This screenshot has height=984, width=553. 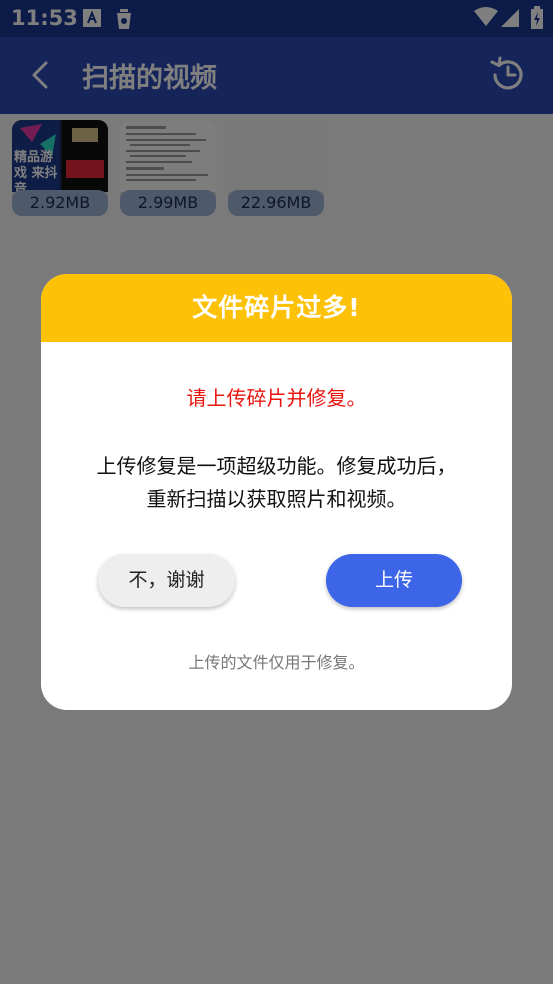 What do you see at coordinates (276, 499) in the screenshot?
I see `dialog-message-line: 重新扫描以获取照片和视频。` at bounding box center [276, 499].